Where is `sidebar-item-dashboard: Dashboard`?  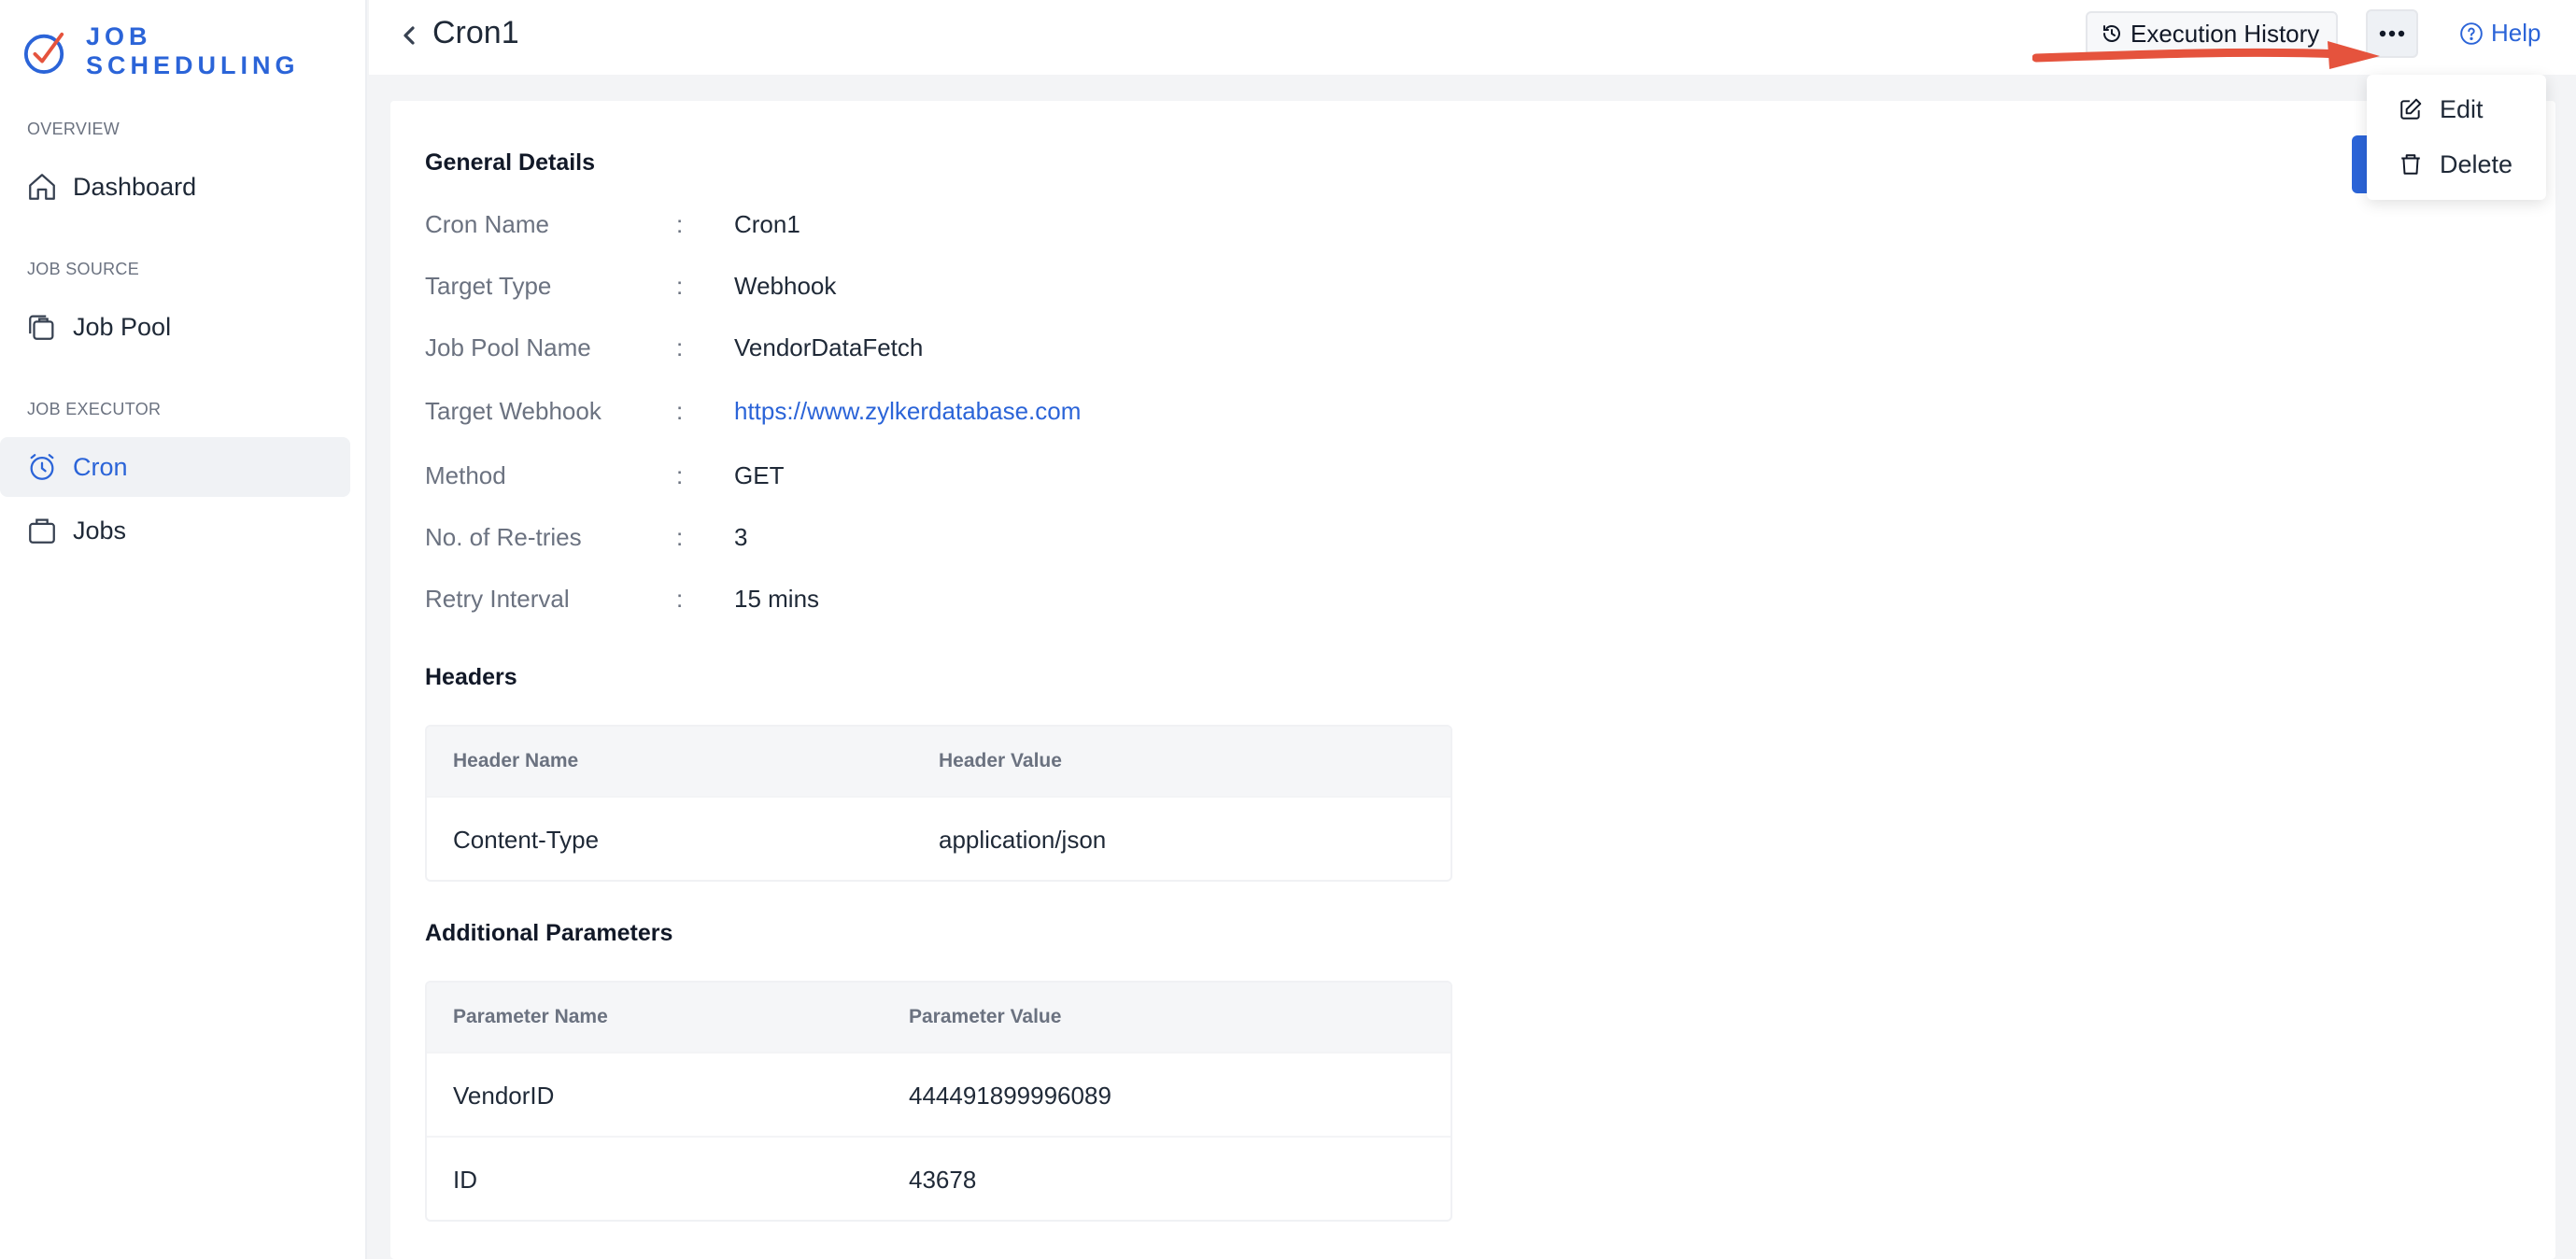
sidebar-item-dashboard: Dashboard is located at coordinates (175, 187).